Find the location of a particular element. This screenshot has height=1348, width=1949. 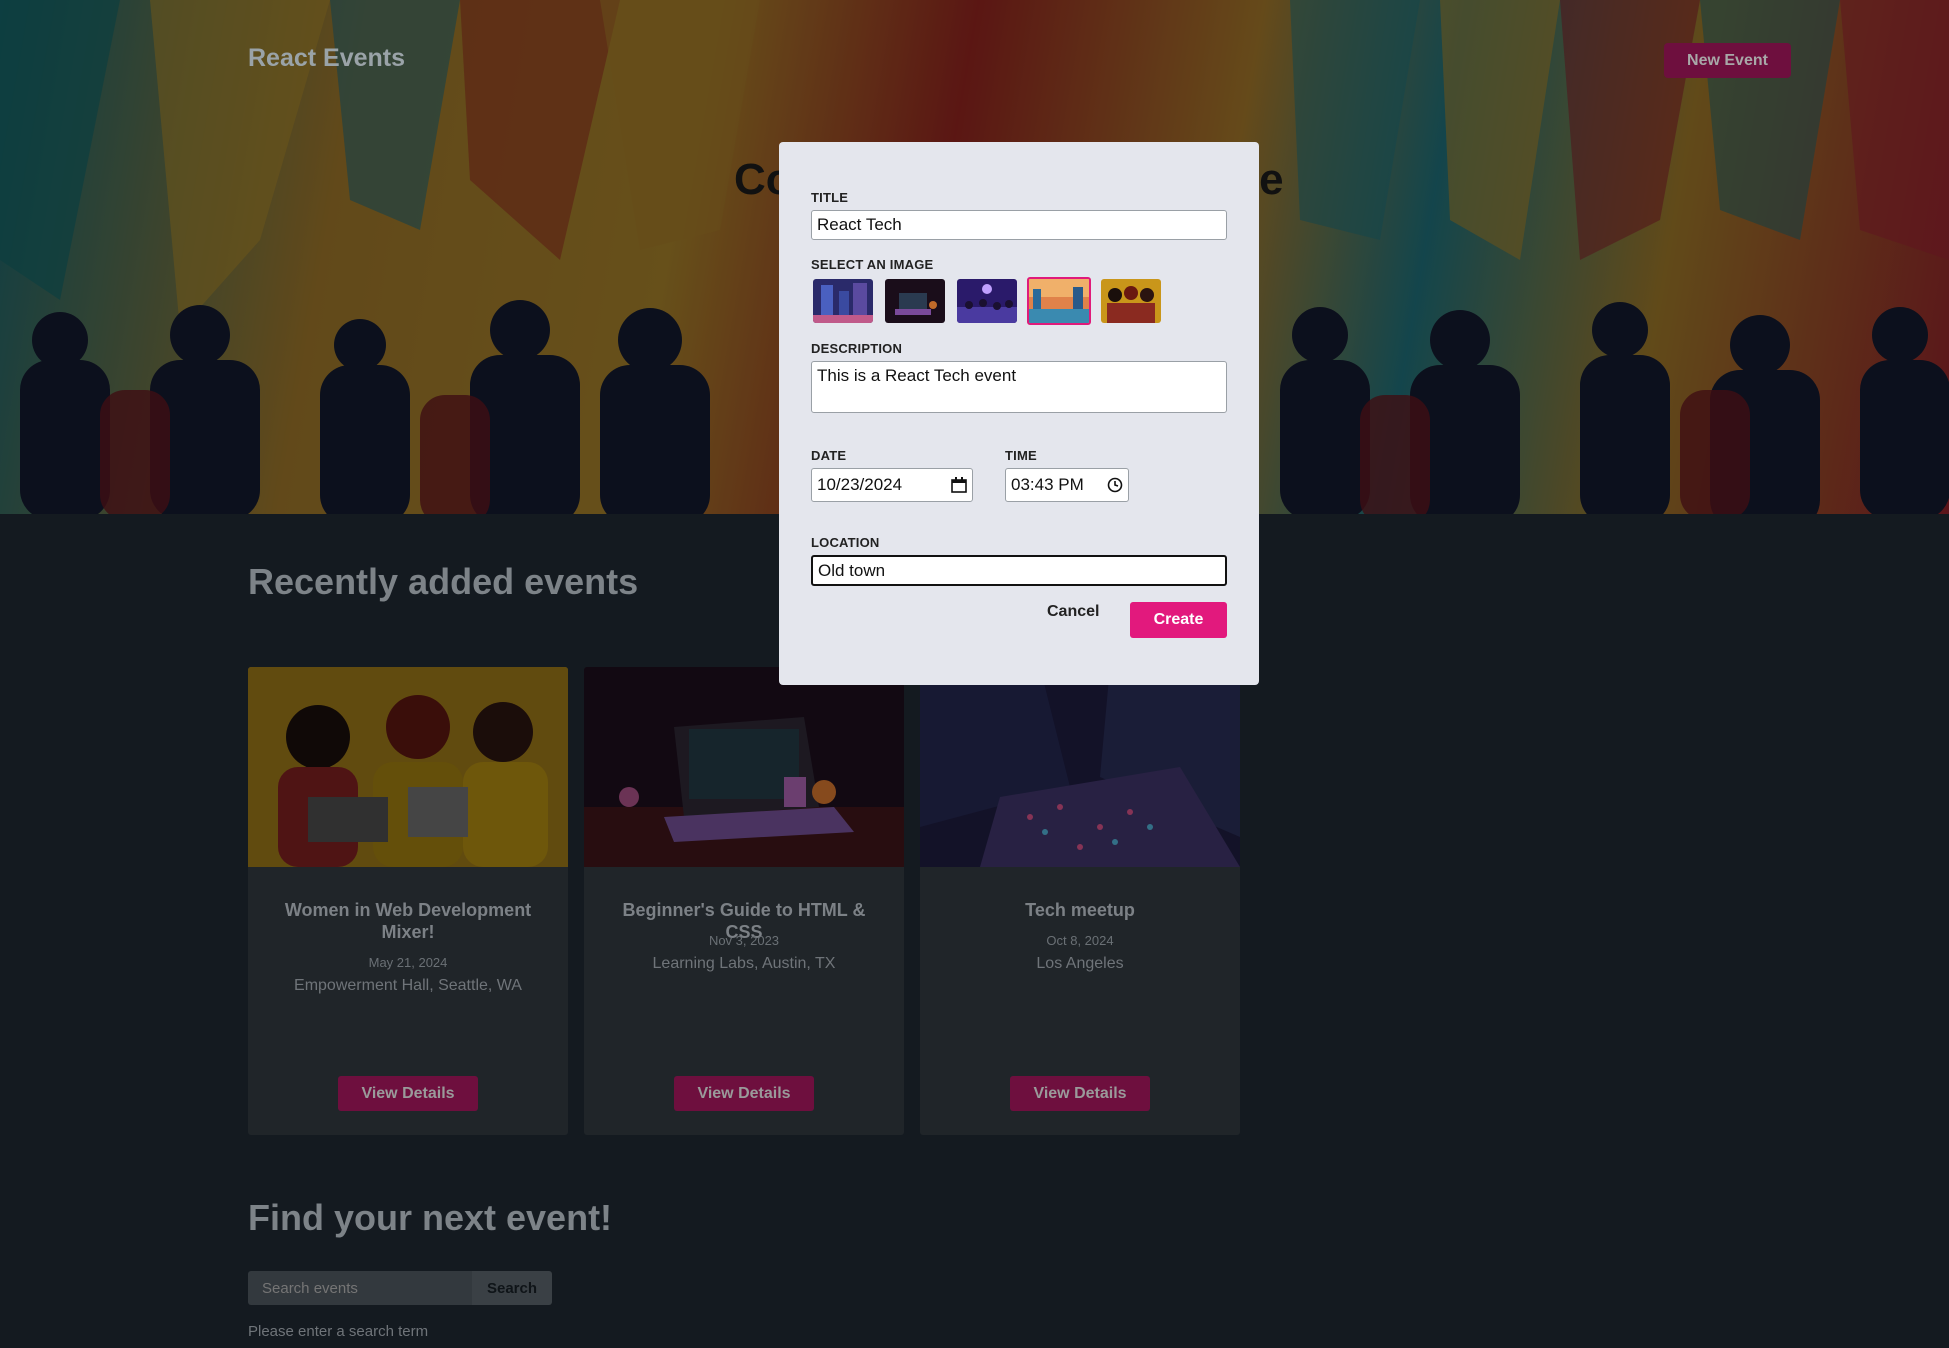

title-input-value: React Tech is located at coordinates (859, 224).